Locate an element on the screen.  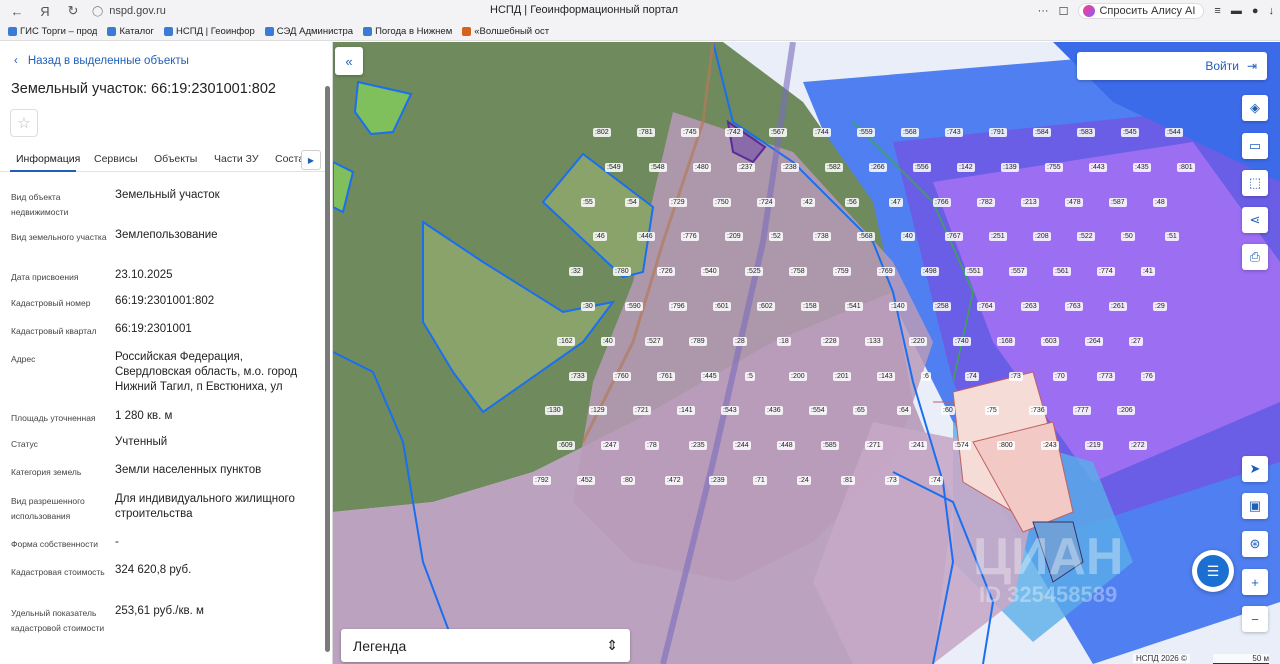
field-value: Землепользование is located at coordinates (166, 235).